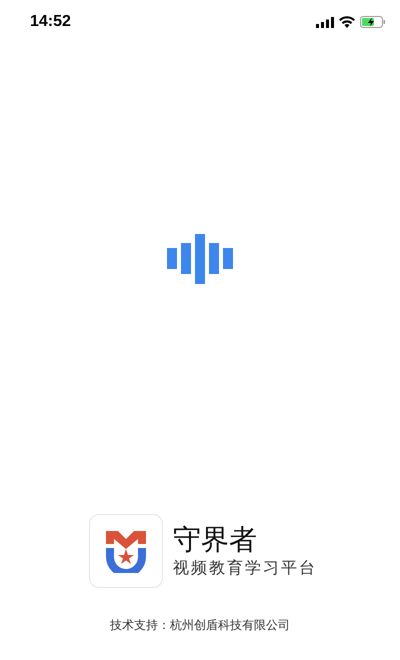  Describe the element at coordinates (200, 625) in the screenshot. I see `footer-credit: 技术支持：杭州创盾科技有限公司` at that location.